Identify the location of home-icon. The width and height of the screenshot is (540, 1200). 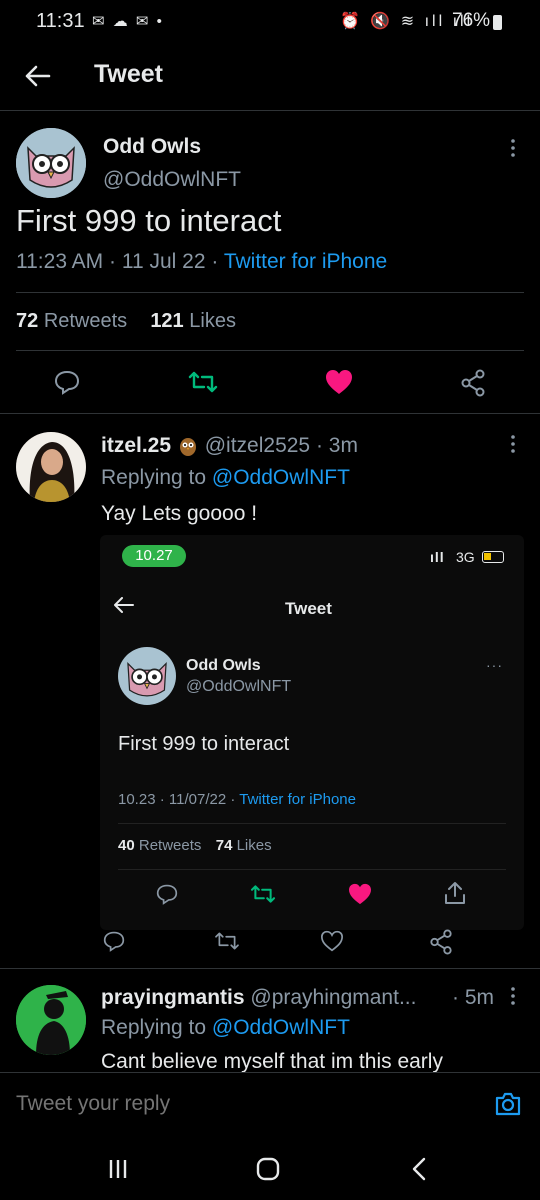
(268, 1169).